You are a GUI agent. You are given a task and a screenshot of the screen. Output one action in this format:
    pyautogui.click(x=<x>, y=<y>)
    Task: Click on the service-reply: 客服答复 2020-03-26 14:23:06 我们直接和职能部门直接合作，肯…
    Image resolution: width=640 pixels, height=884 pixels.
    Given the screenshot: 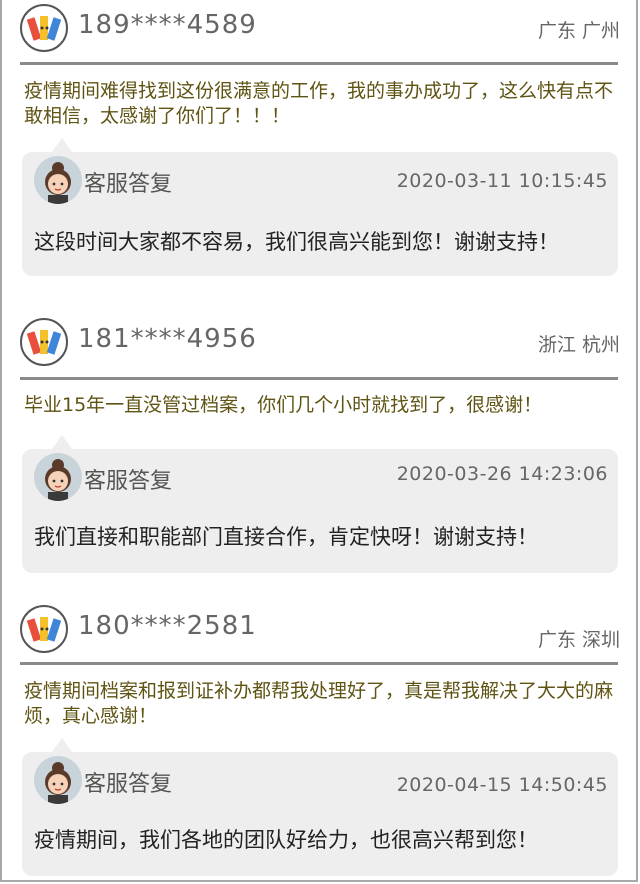 What is the action you would take?
    pyautogui.click(x=320, y=504)
    